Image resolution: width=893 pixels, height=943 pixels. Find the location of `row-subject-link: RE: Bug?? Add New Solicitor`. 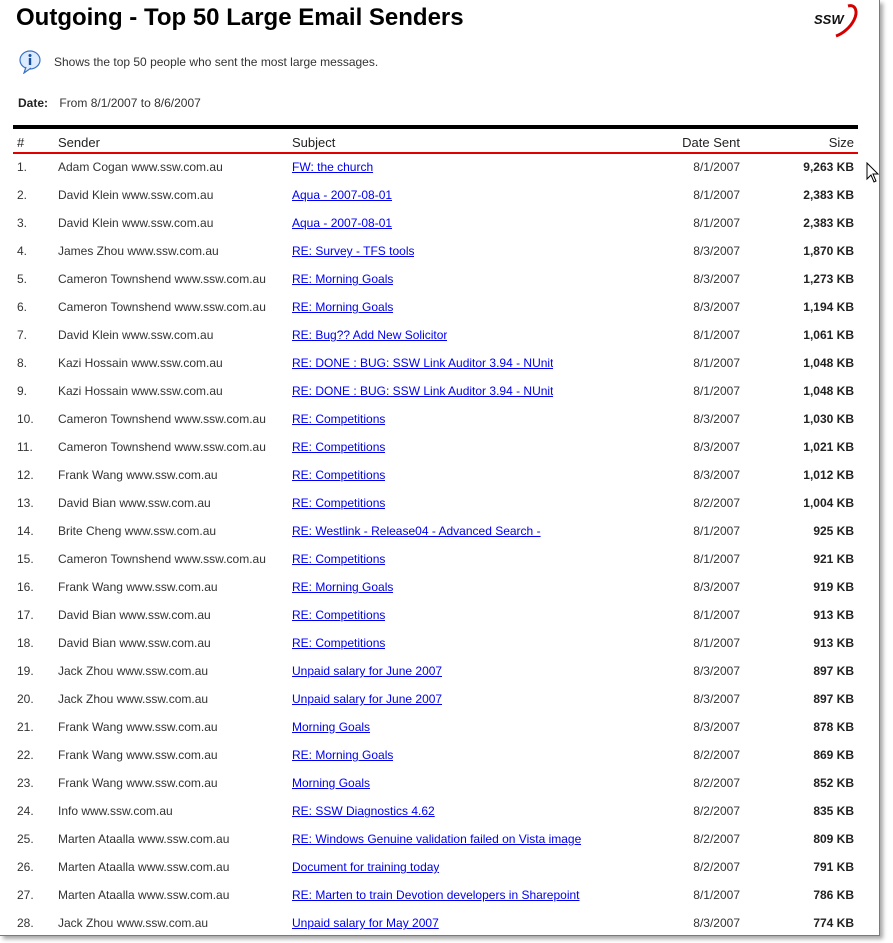

row-subject-link: RE: Bug?? Add New Solicitor is located at coordinates (369, 336).